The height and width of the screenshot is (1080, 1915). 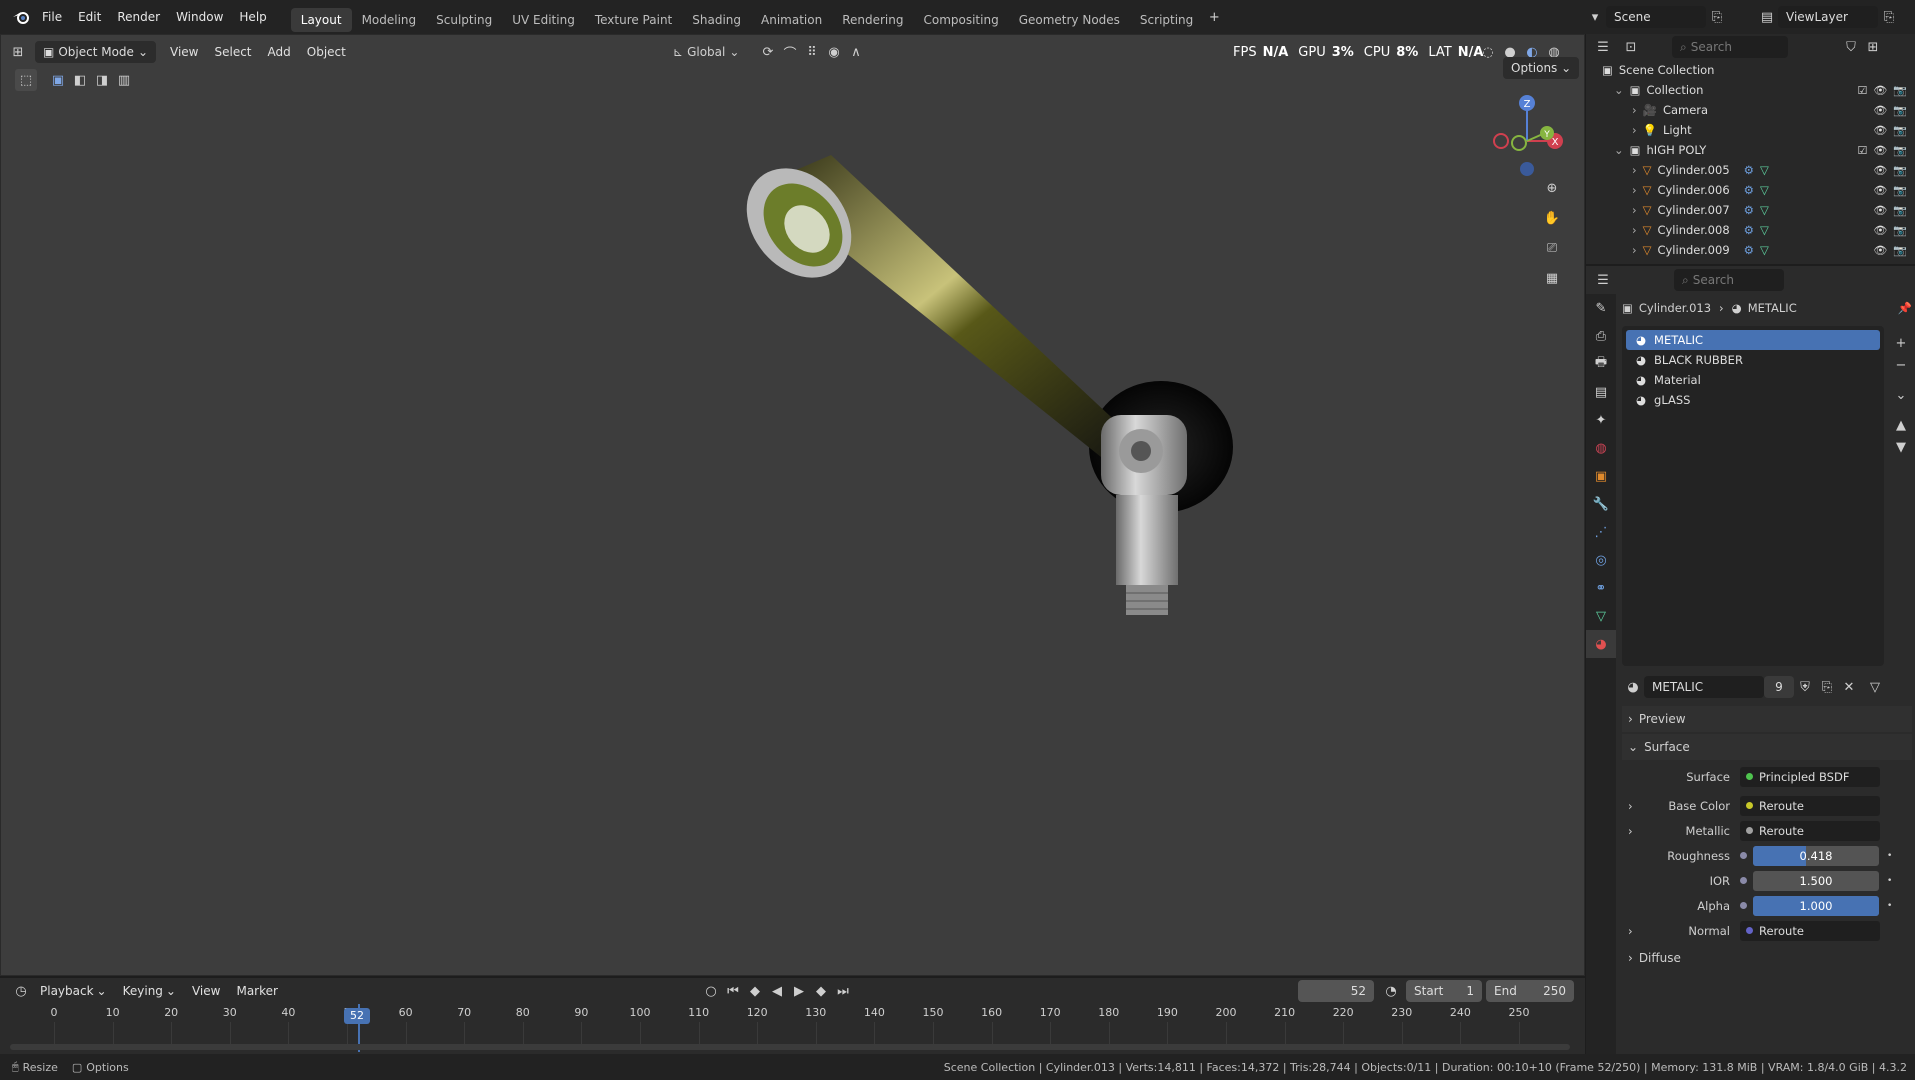 What do you see at coordinates (991, 375) in the screenshot?
I see `faucet-model` at bounding box center [991, 375].